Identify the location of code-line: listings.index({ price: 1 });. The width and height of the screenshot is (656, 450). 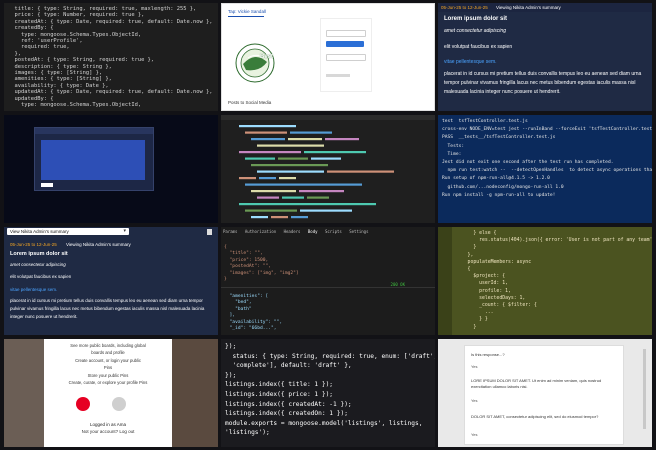
(279, 394).